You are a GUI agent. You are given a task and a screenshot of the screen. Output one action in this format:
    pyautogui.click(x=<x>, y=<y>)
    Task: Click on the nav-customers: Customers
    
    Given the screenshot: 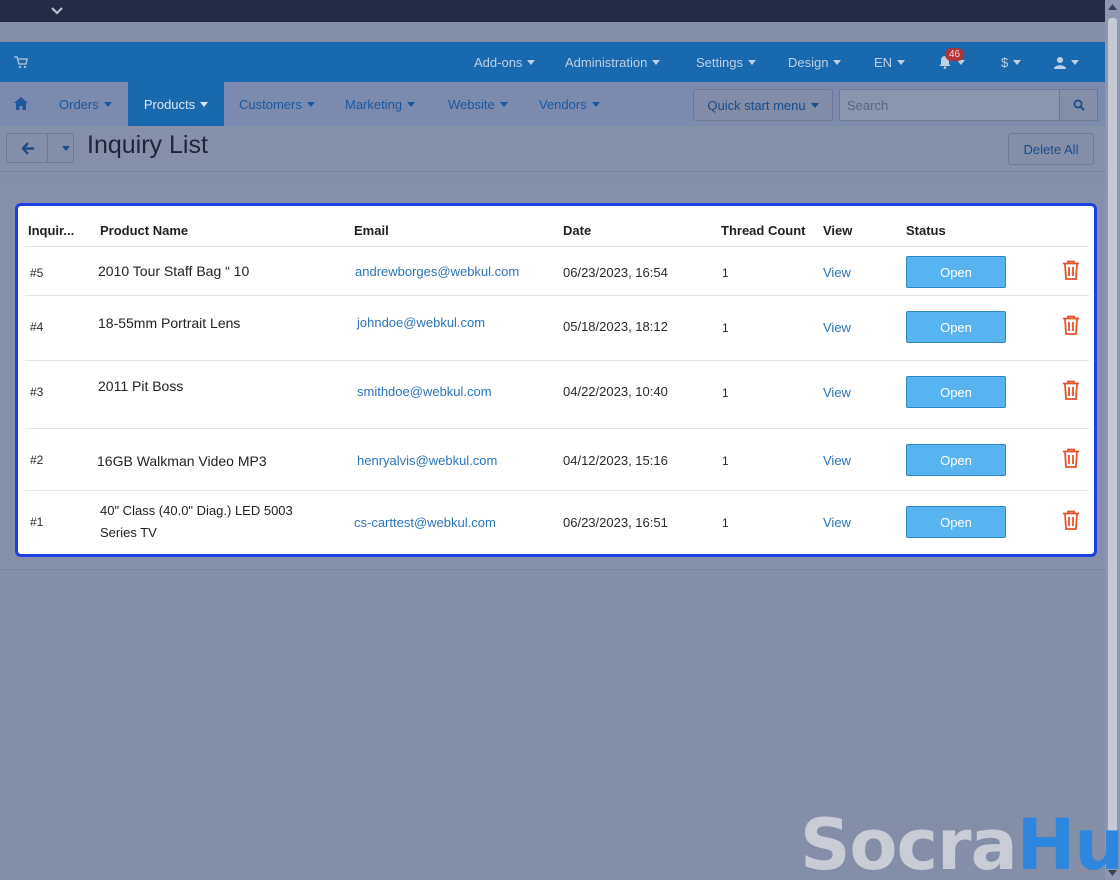 What is the action you would take?
    pyautogui.click(x=277, y=104)
    